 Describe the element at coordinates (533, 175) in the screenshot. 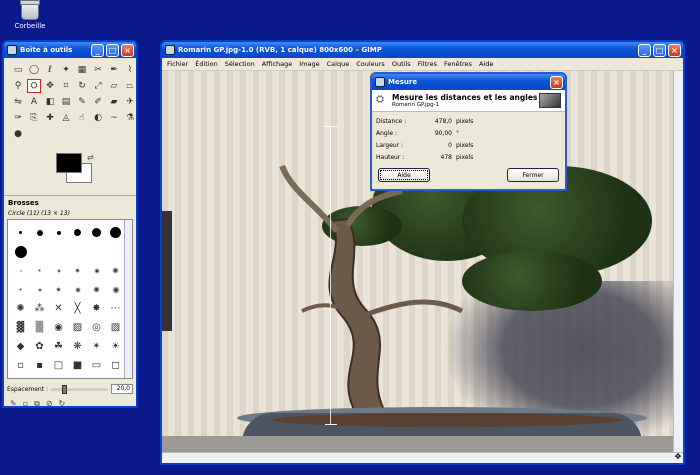

I see `close-button: Fermer` at that location.